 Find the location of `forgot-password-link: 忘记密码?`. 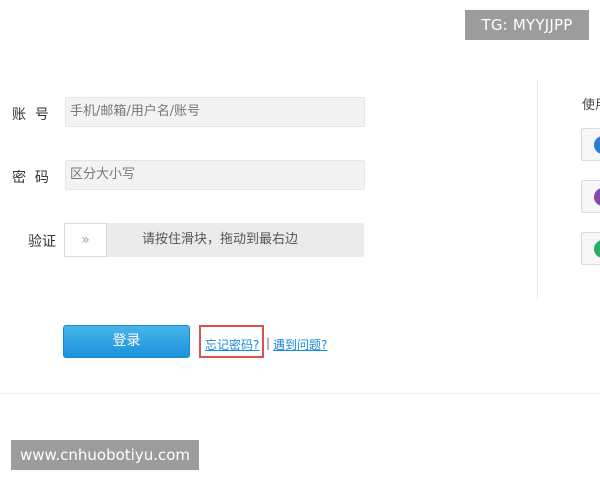

forgot-password-link: 忘记密码? is located at coordinates (232, 344).